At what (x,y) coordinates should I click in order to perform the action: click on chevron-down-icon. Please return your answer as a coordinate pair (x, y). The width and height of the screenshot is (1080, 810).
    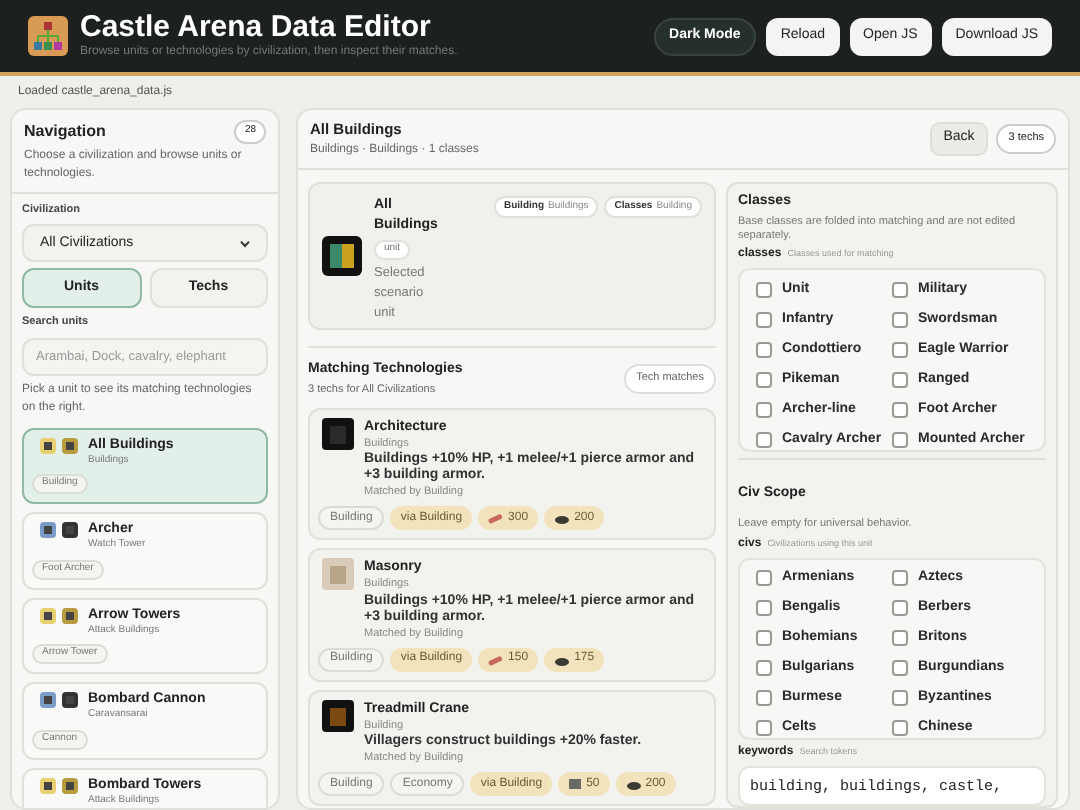
    Looking at the image, I should click on (245, 243).